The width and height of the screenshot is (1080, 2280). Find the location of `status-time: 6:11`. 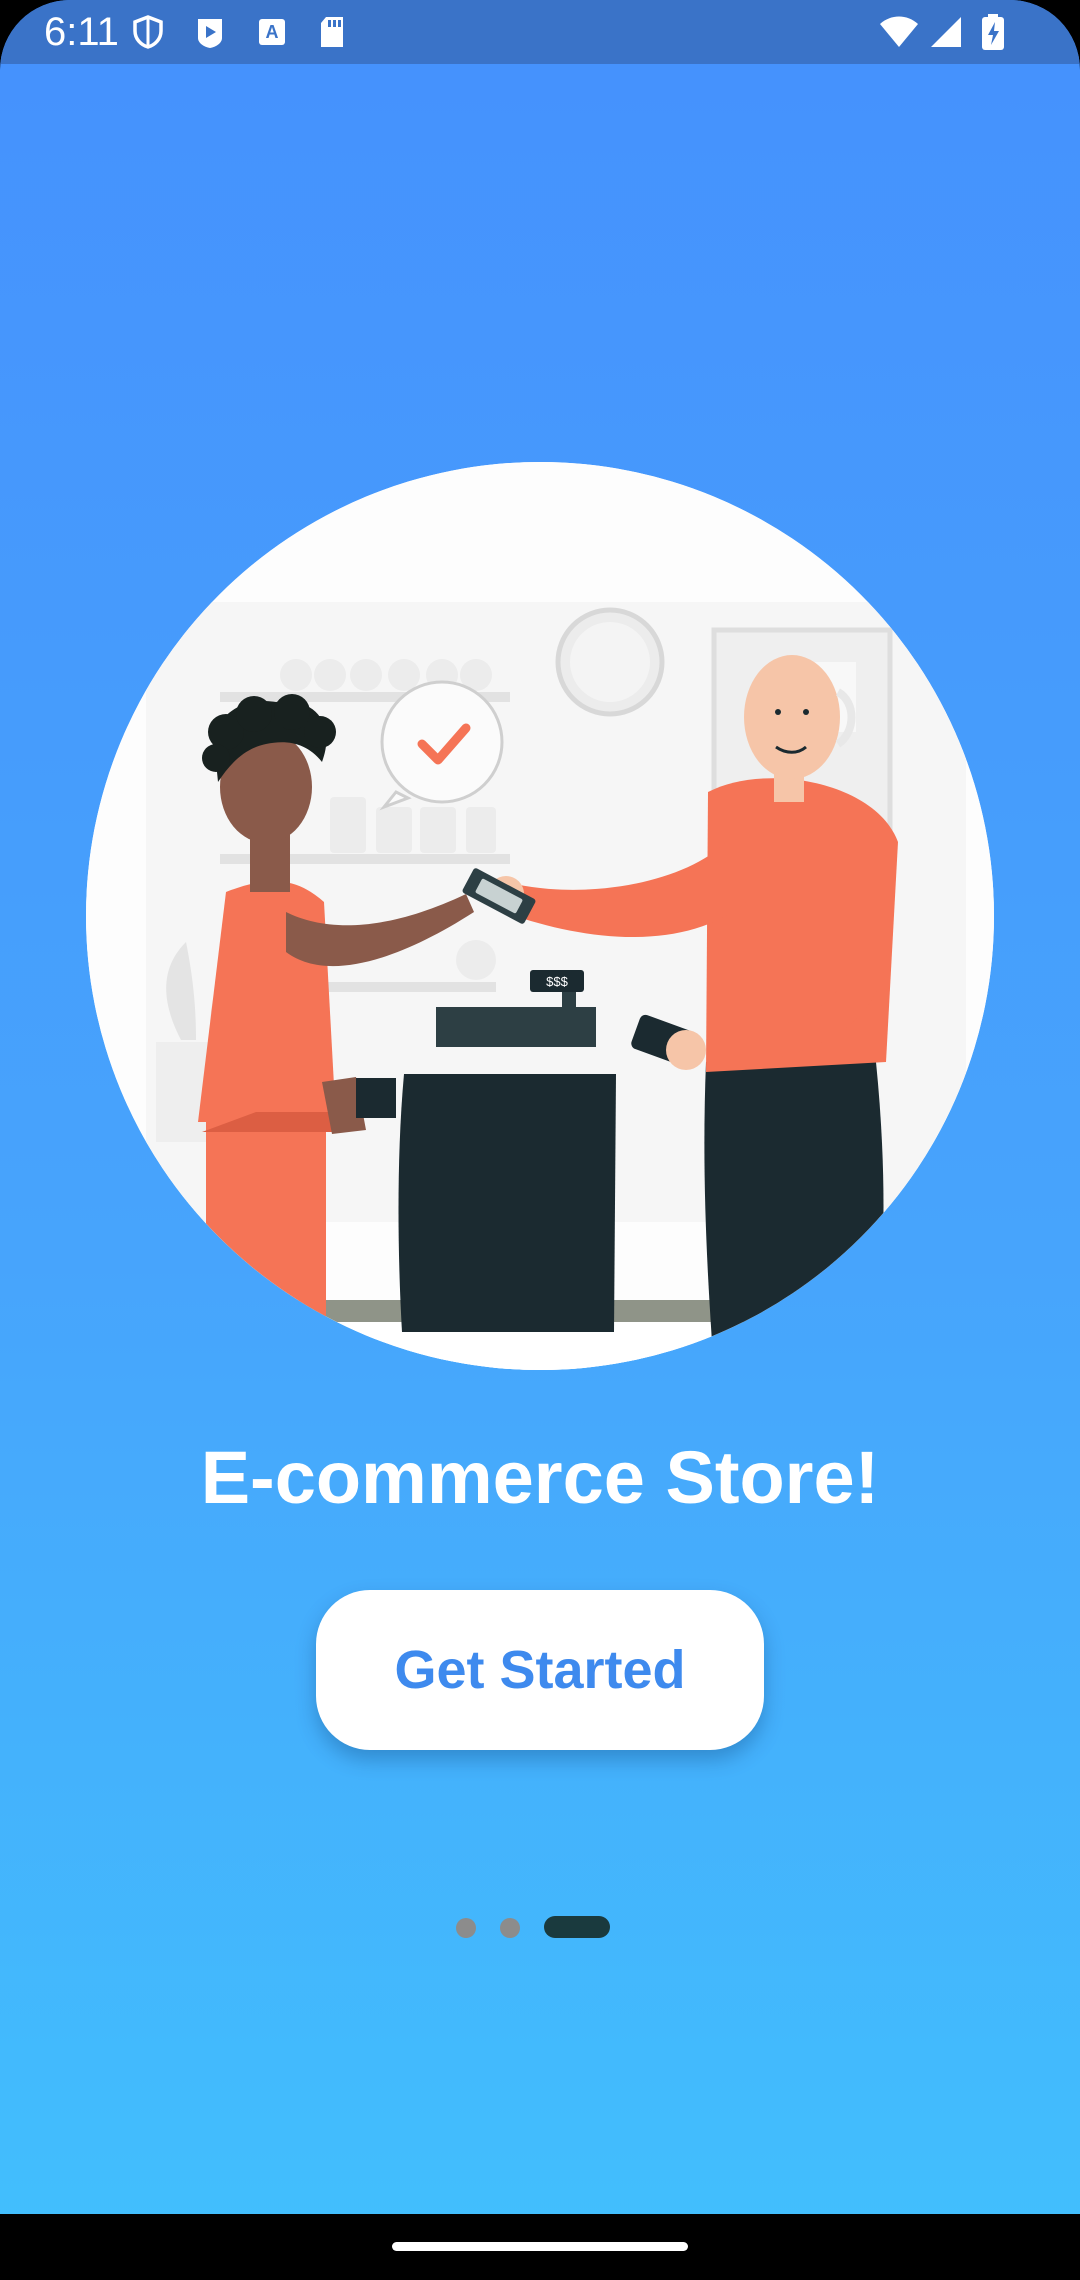

status-time: 6:11 is located at coordinates (81, 32).